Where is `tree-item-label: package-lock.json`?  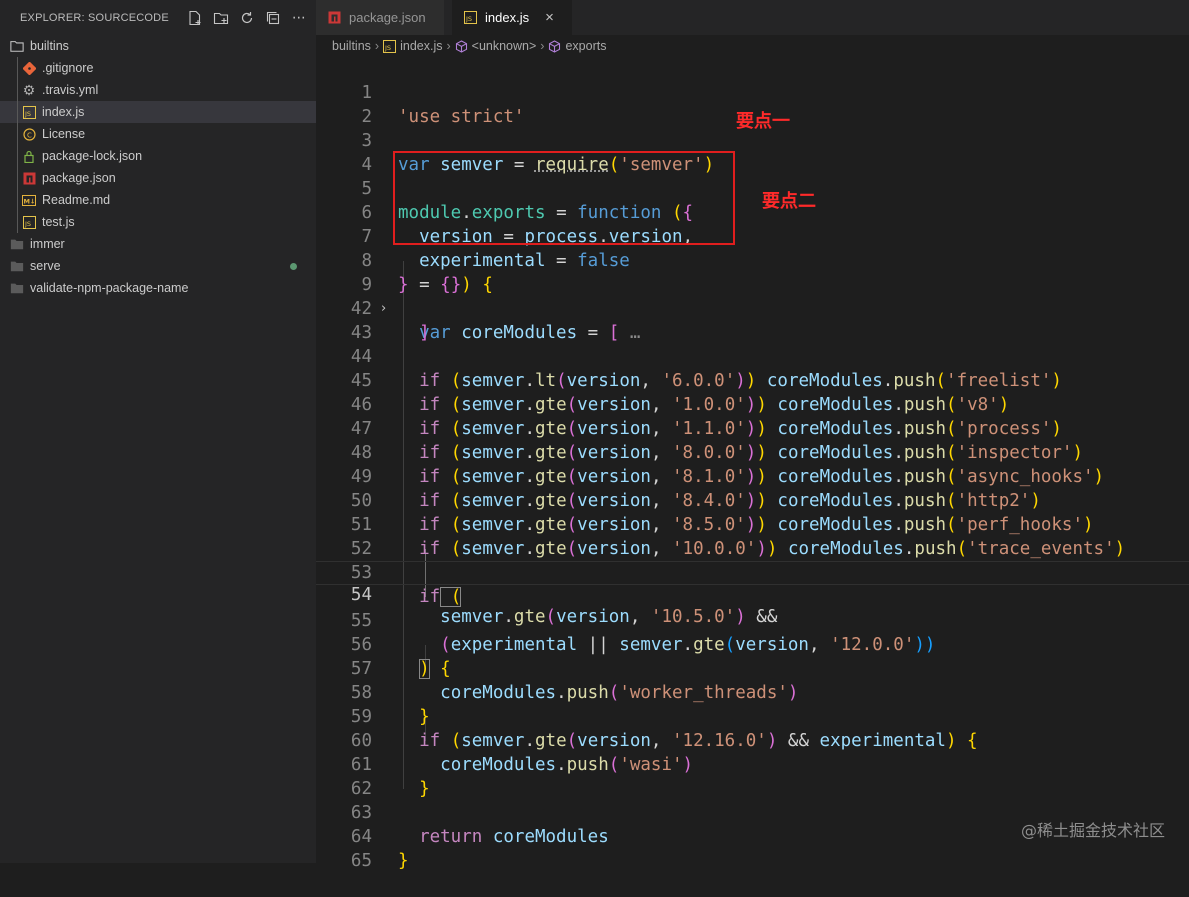 tree-item-label: package-lock.json is located at coordinates (92, 156).